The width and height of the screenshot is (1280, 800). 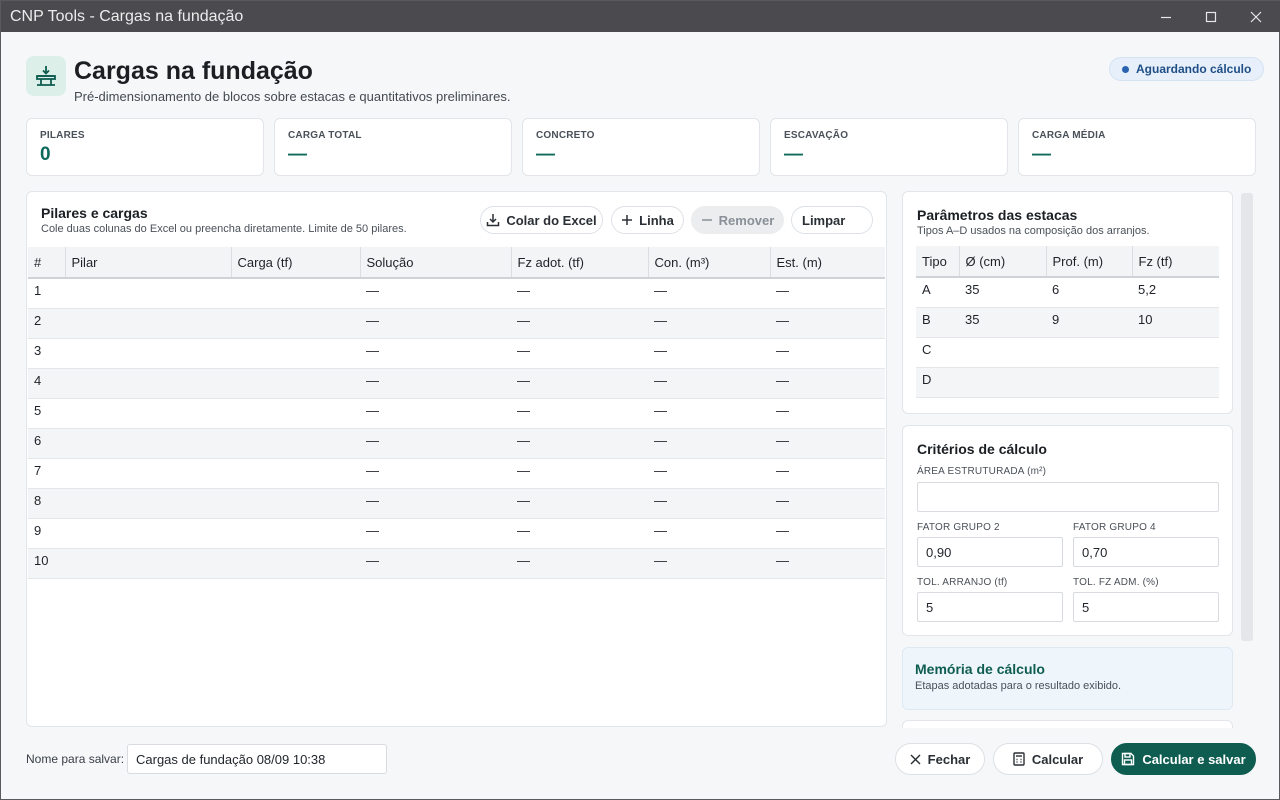 I want to click on table-row: 4— — — —, so click(x=456, y=383).